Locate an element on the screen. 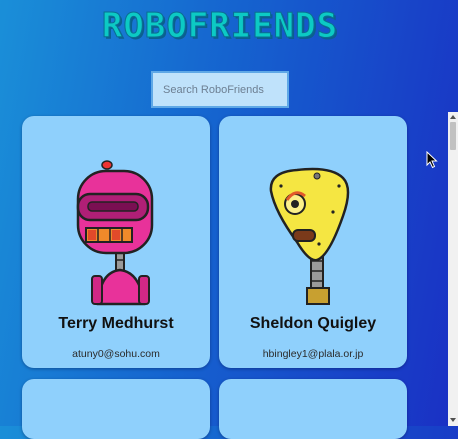 This screenshot has height=439, width=458. scroll-up-arrow-icon is located at coordinates (453, 117).